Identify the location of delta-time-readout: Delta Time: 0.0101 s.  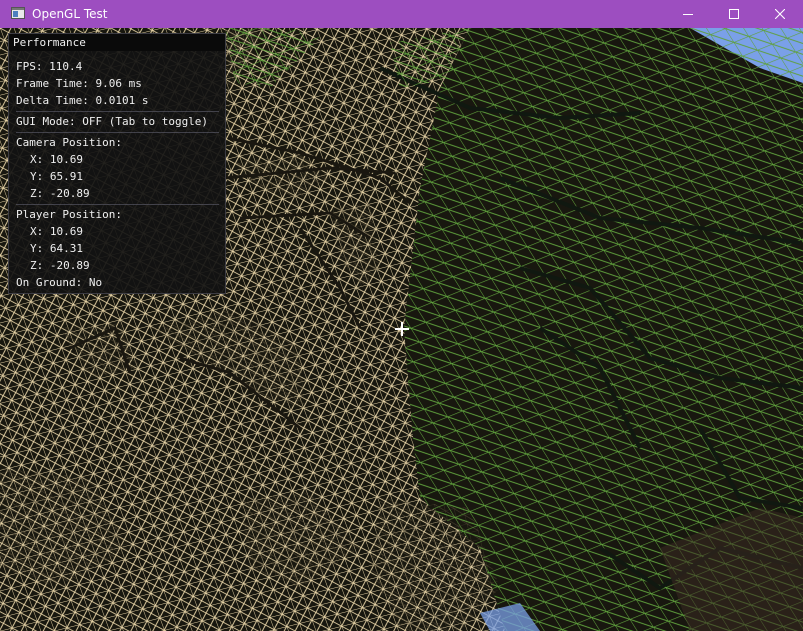
(82, 100).